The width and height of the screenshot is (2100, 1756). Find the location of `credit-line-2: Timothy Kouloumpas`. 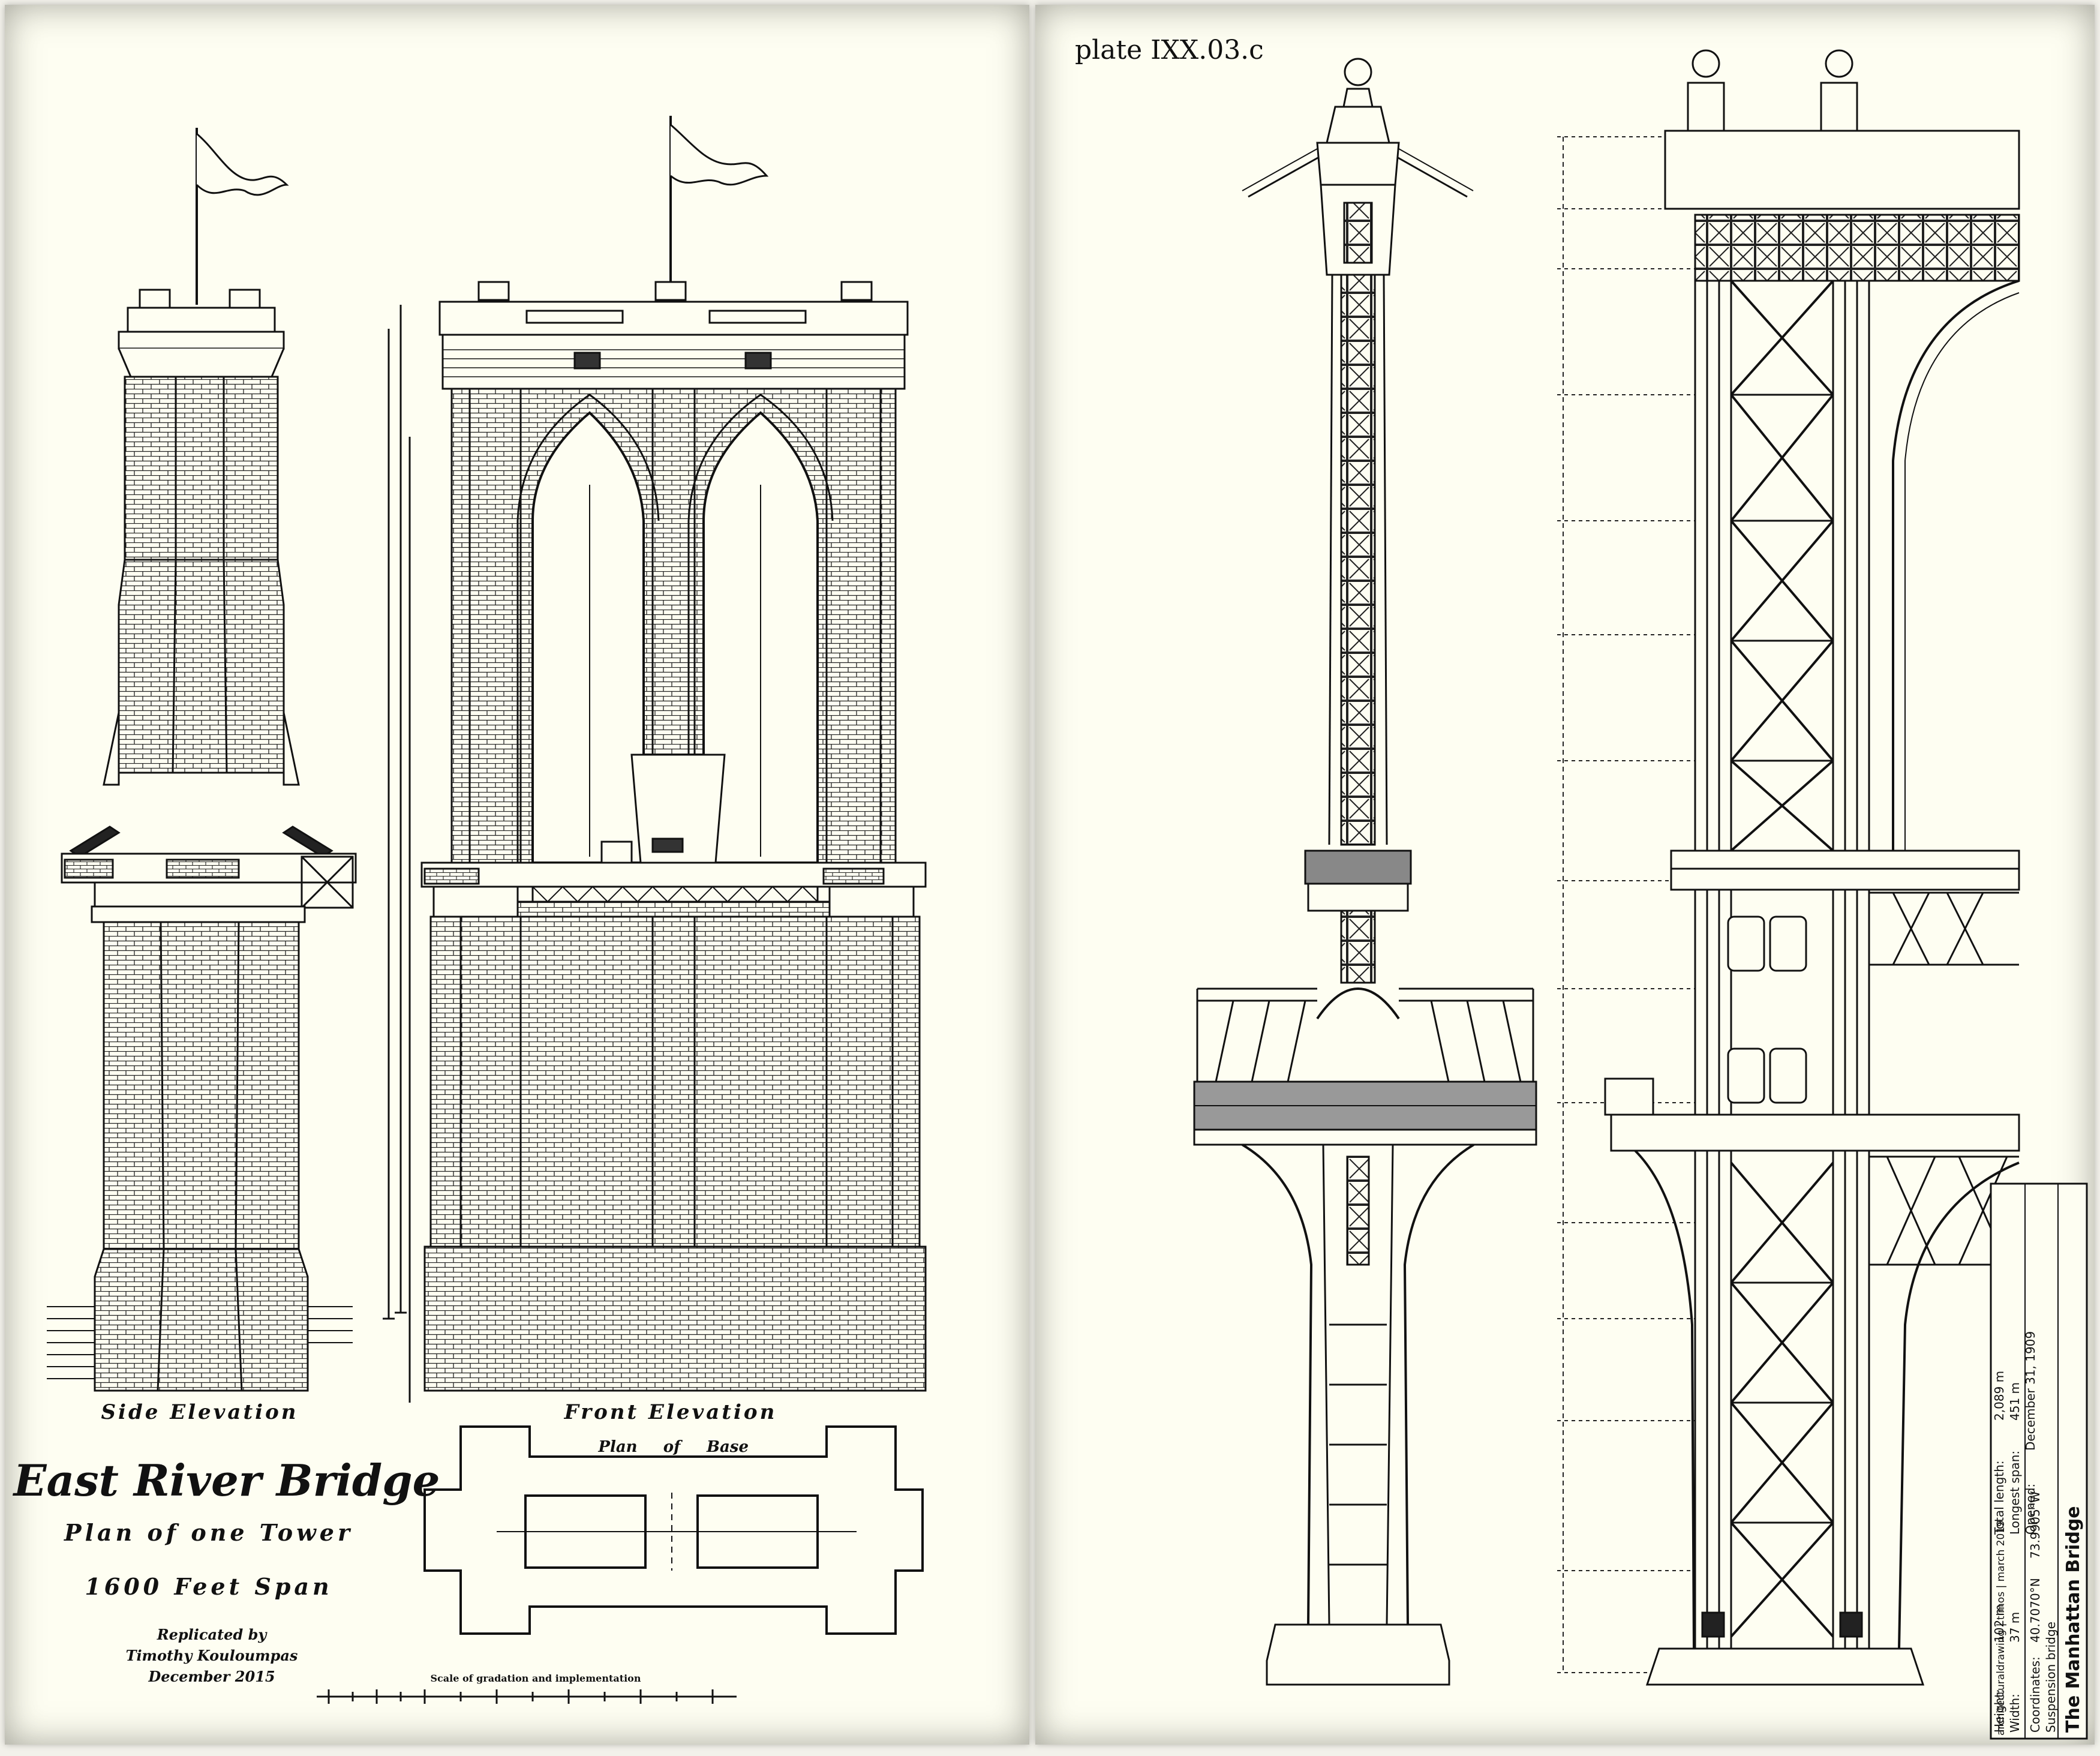

credit-line-2: Timothy Kouloumpas is located at coordinates (212, 1655).